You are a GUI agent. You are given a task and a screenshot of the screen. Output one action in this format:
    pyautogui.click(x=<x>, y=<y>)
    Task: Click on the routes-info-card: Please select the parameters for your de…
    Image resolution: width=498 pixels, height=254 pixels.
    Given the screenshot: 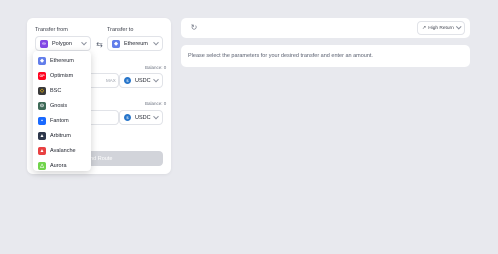 What is the action you would take?
    pyautogui.click(x=325, y=56)
    